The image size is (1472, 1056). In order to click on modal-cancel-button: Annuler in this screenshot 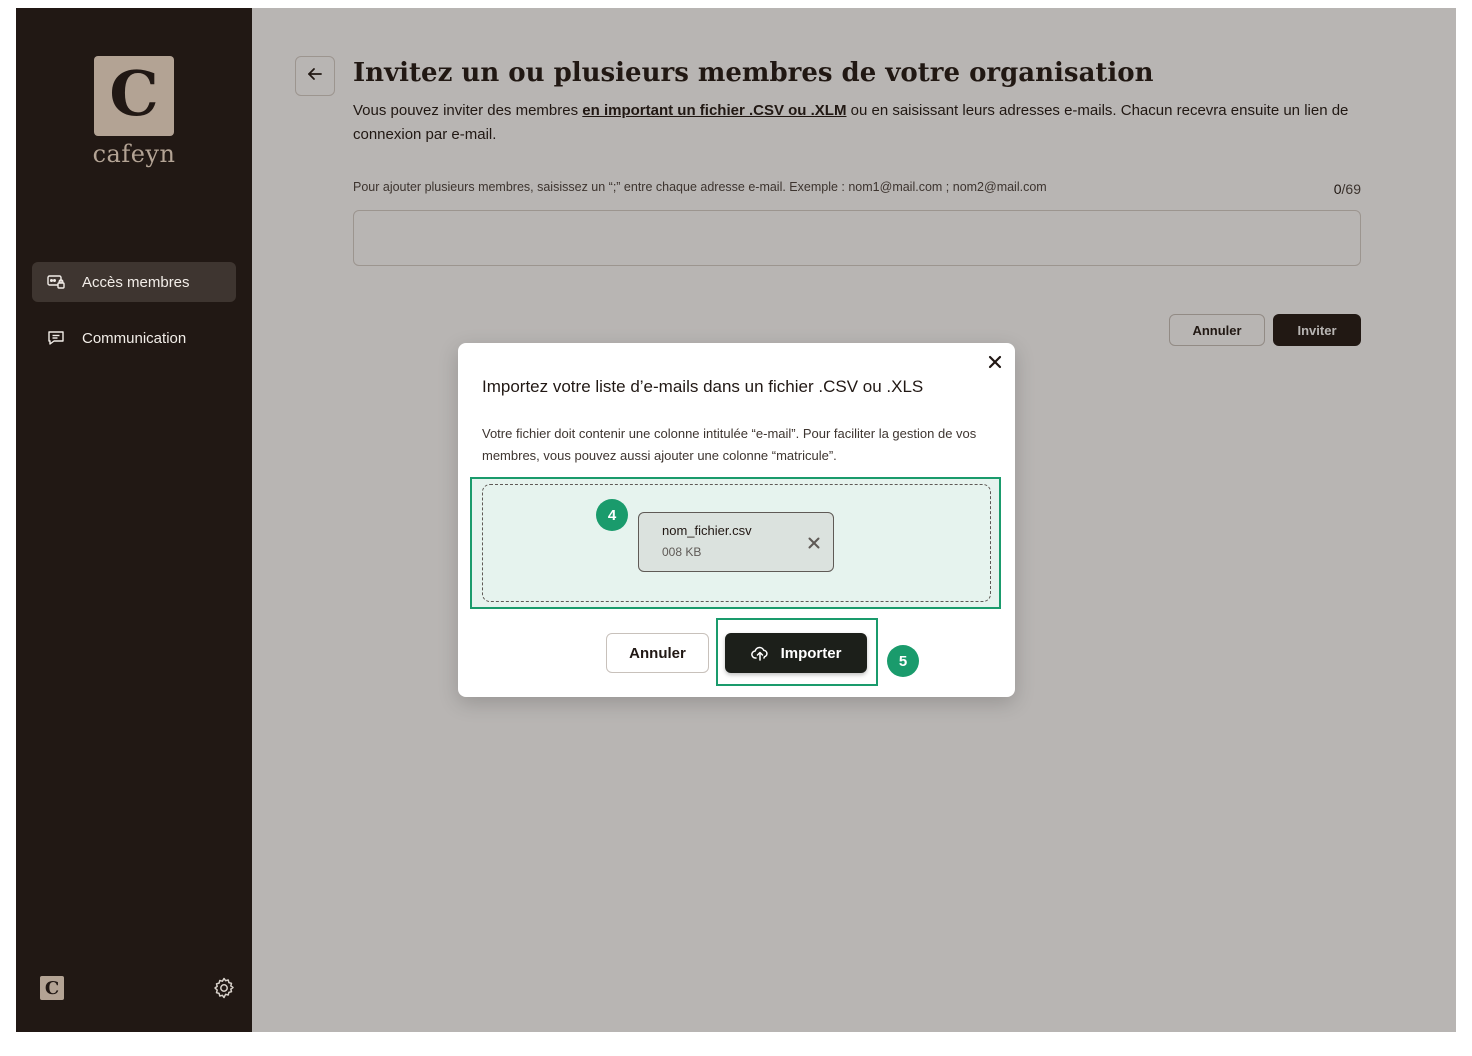, I will do `click(657, 653)`.